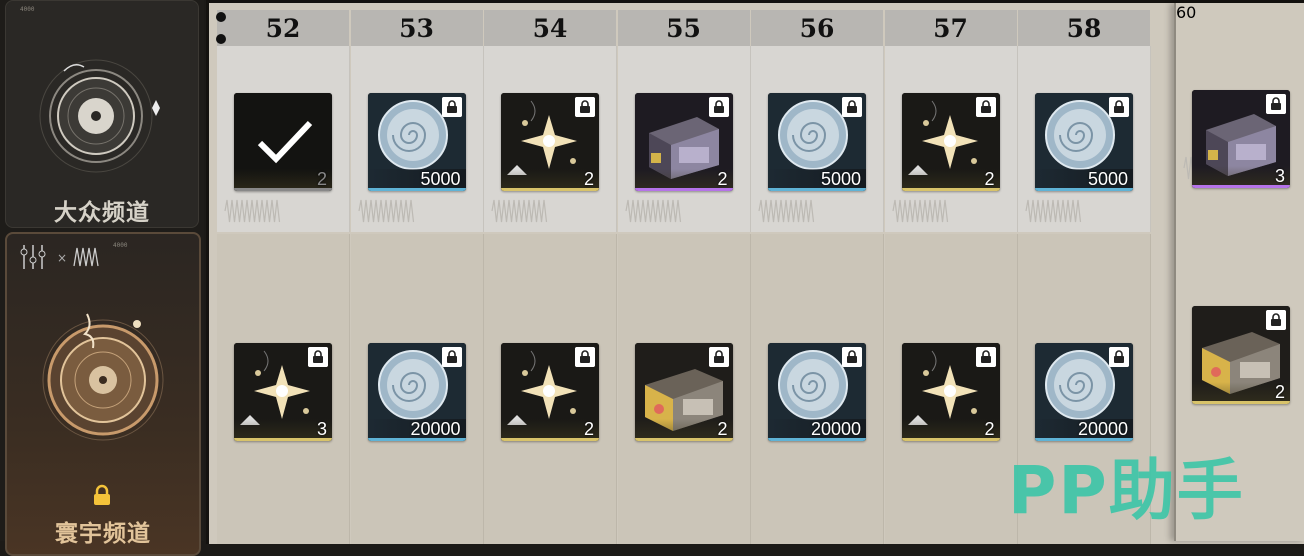 Image resolution: width=1304 pixels, height=556 pixels. I want to click on public-channel-tab: 4000 大众频道, so click(102, 114).